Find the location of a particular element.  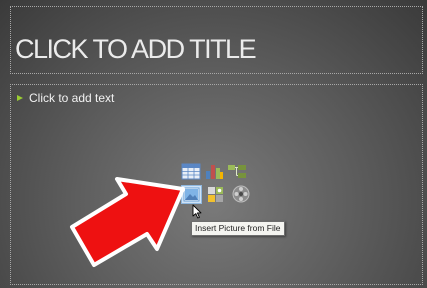

insert-clip-art-icon is located at coordinates (216, 194).